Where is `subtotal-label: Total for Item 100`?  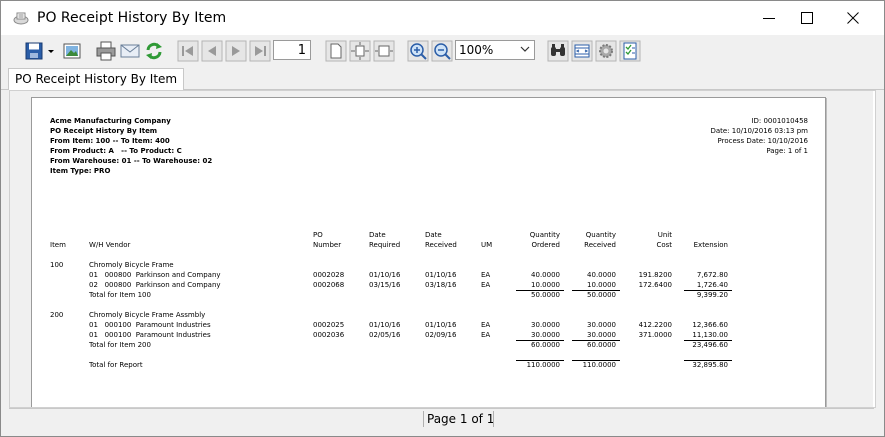
subtotal-label: Total for Item 100 is located at coordinates (120, 295).